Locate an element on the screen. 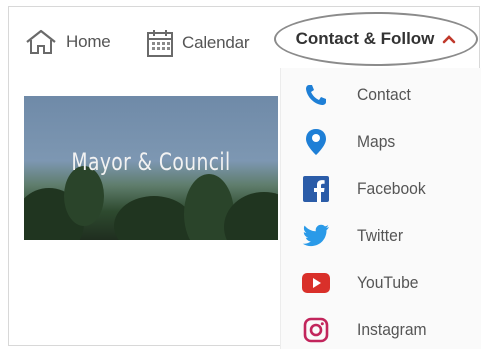  menu-item-label: Instagram is located at coordinates (392, 329).